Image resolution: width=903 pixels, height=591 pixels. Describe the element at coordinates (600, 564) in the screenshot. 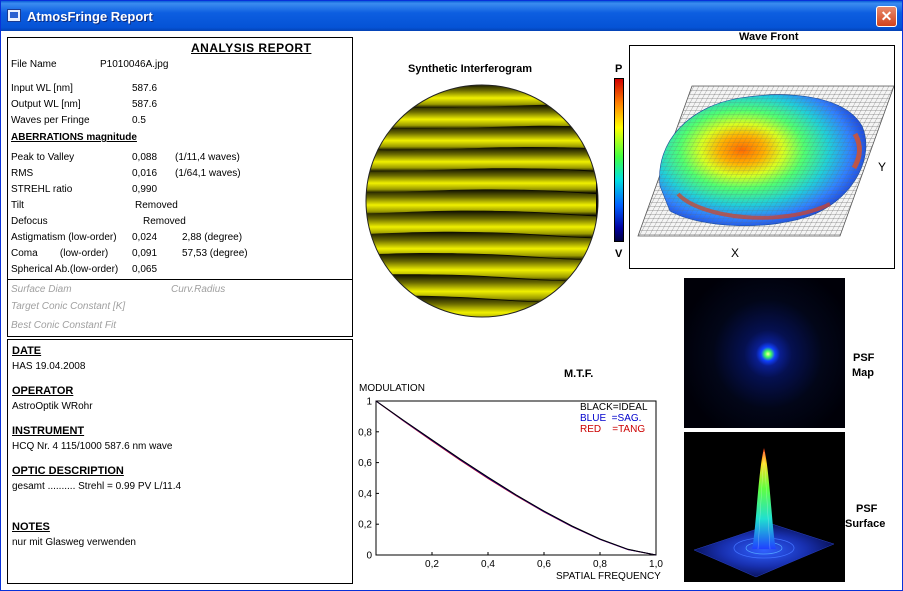

I see `mtf-x-tick-label: 0,8` at that location.